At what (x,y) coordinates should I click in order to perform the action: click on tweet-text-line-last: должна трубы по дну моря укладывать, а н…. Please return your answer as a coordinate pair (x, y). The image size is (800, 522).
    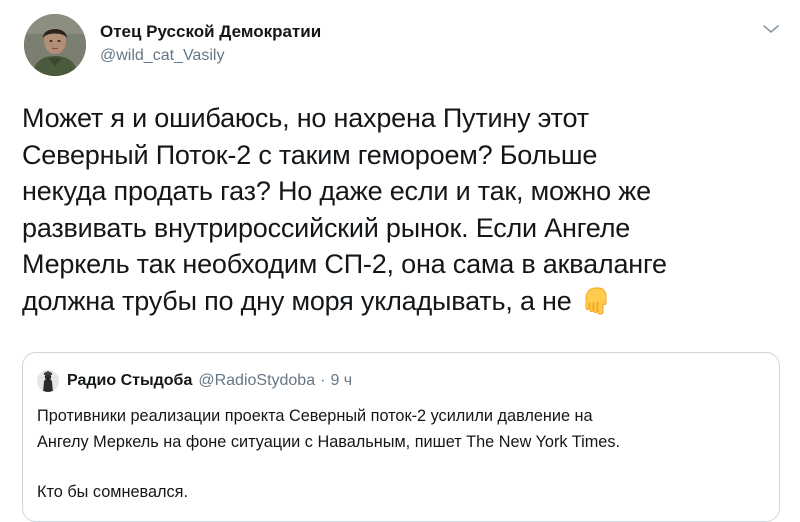
    Looking at the image, I should click on (407, 301).